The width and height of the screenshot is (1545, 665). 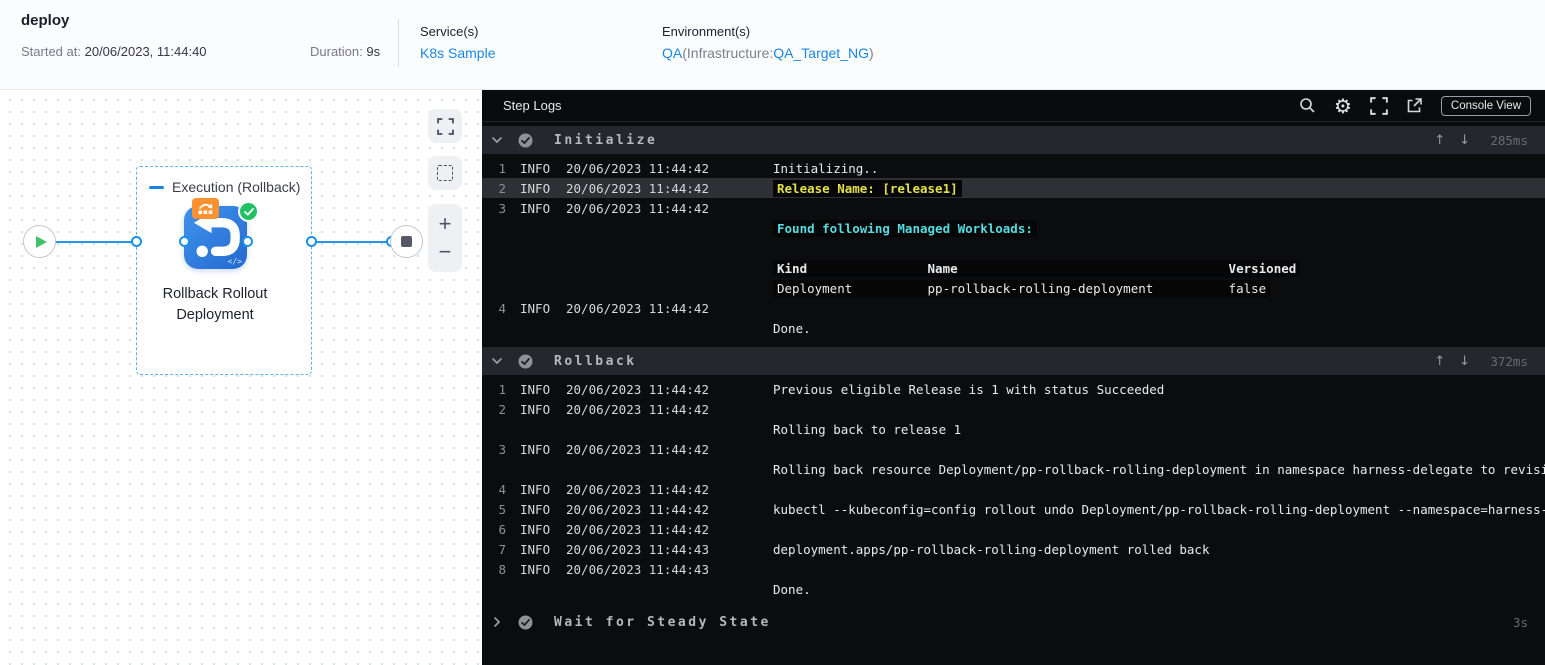 I want to click on fullscreen-icon, so click(x=1379, y=105).